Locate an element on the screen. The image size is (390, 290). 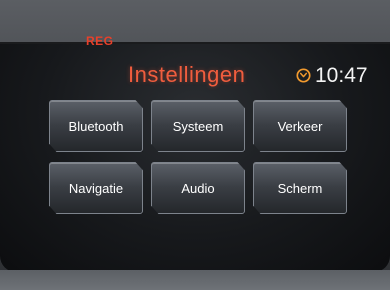
screen-button: Scherm is located at coordinates (300, 188).